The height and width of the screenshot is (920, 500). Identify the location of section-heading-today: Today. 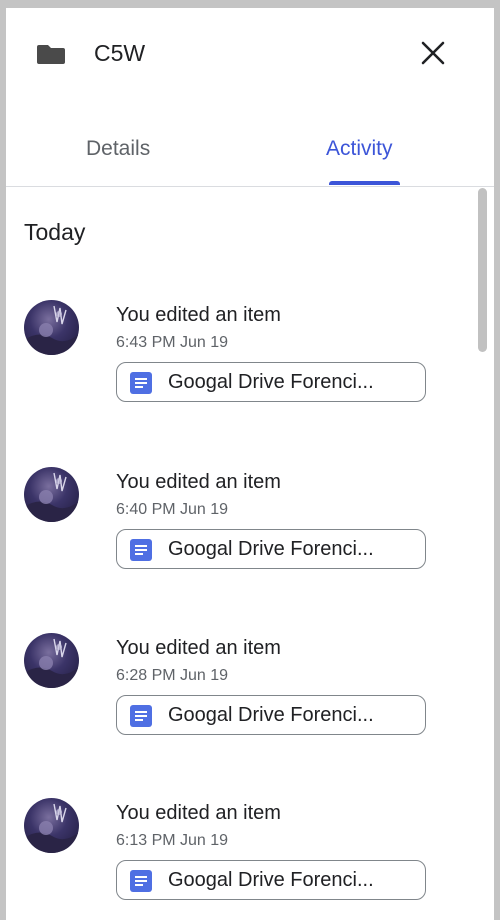
(55, 232).